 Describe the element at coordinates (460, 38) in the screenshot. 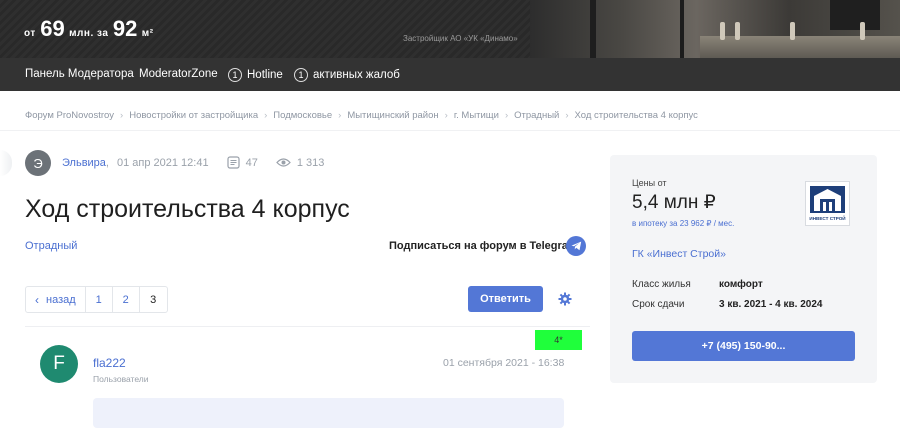

I see `banner-developer: Застройщик АО «УК «Динамо»` at that location.